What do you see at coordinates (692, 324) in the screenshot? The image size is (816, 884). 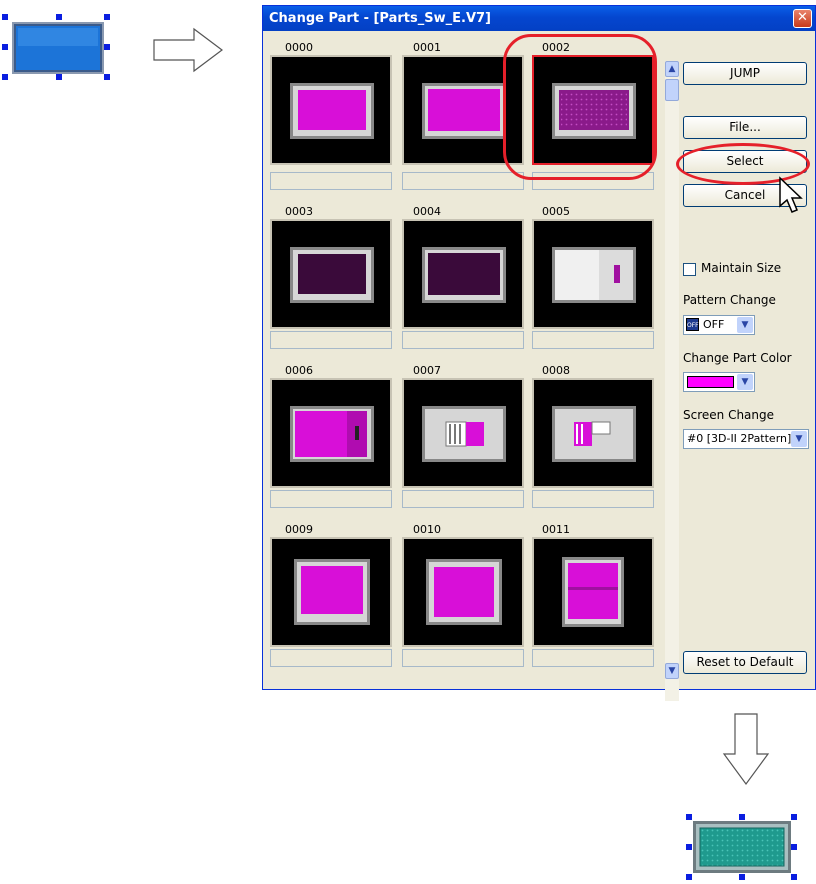 I see `off-pattern-icon: OFF` at bounding box center [692, 324].